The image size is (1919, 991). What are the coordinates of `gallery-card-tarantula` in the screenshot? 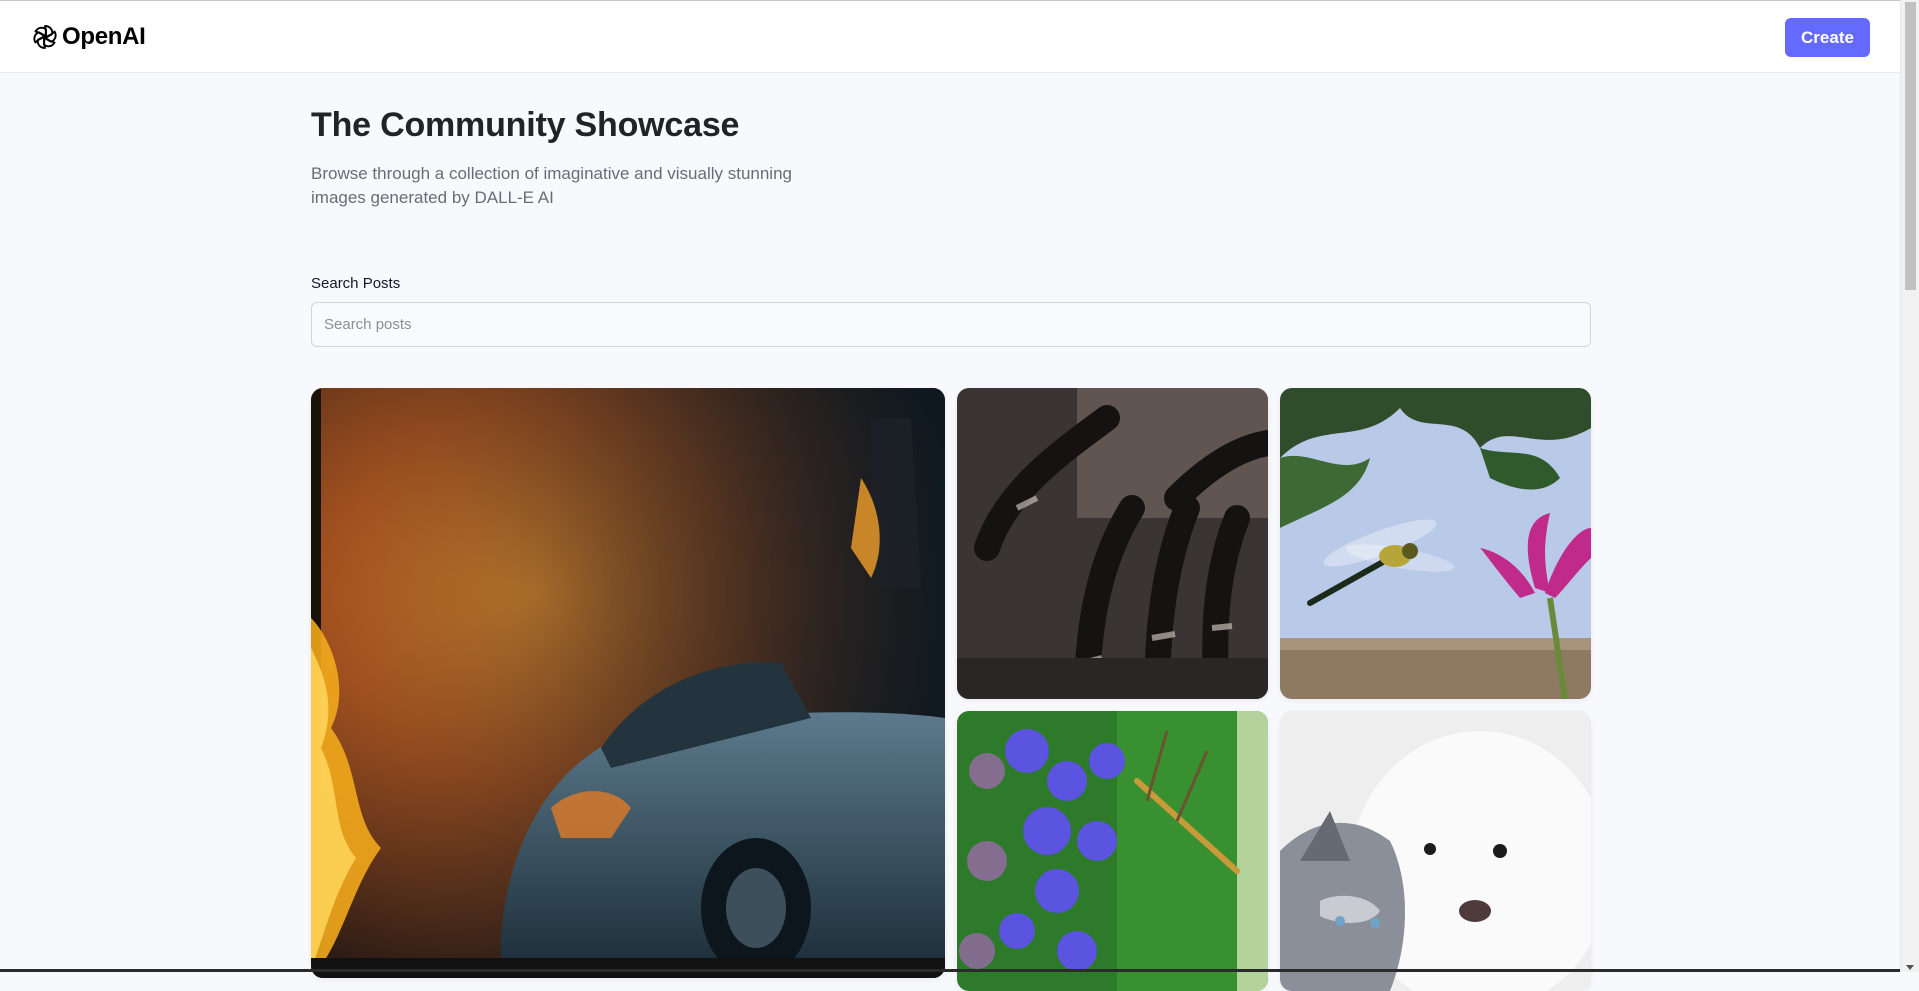 It's located at (1112, 543).